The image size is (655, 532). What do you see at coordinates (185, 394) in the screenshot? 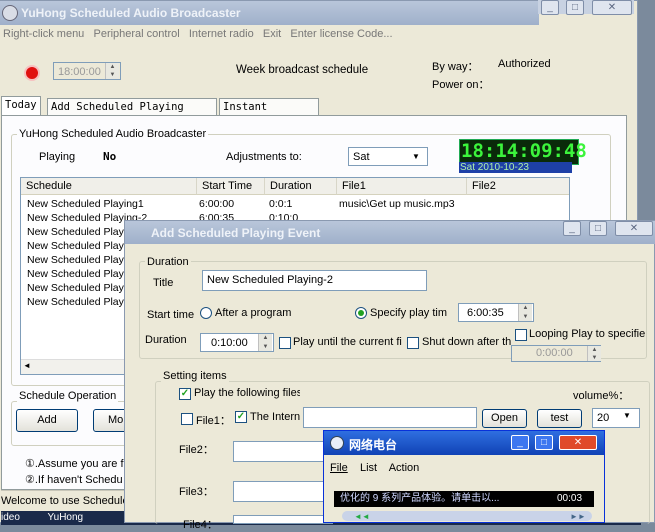
I see `play-following-checkbox: ✓` at bounding box center [185, 394].